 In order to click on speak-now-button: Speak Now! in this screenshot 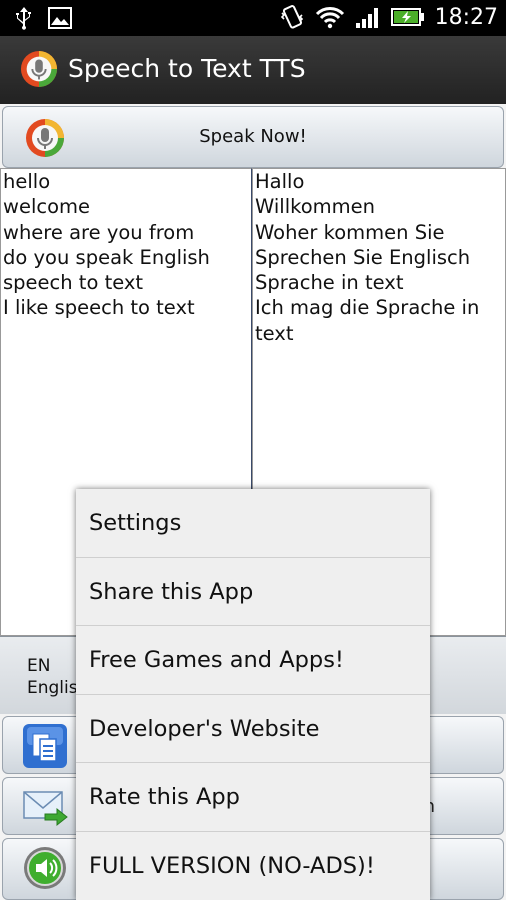, I will do `click(253, 137)`.